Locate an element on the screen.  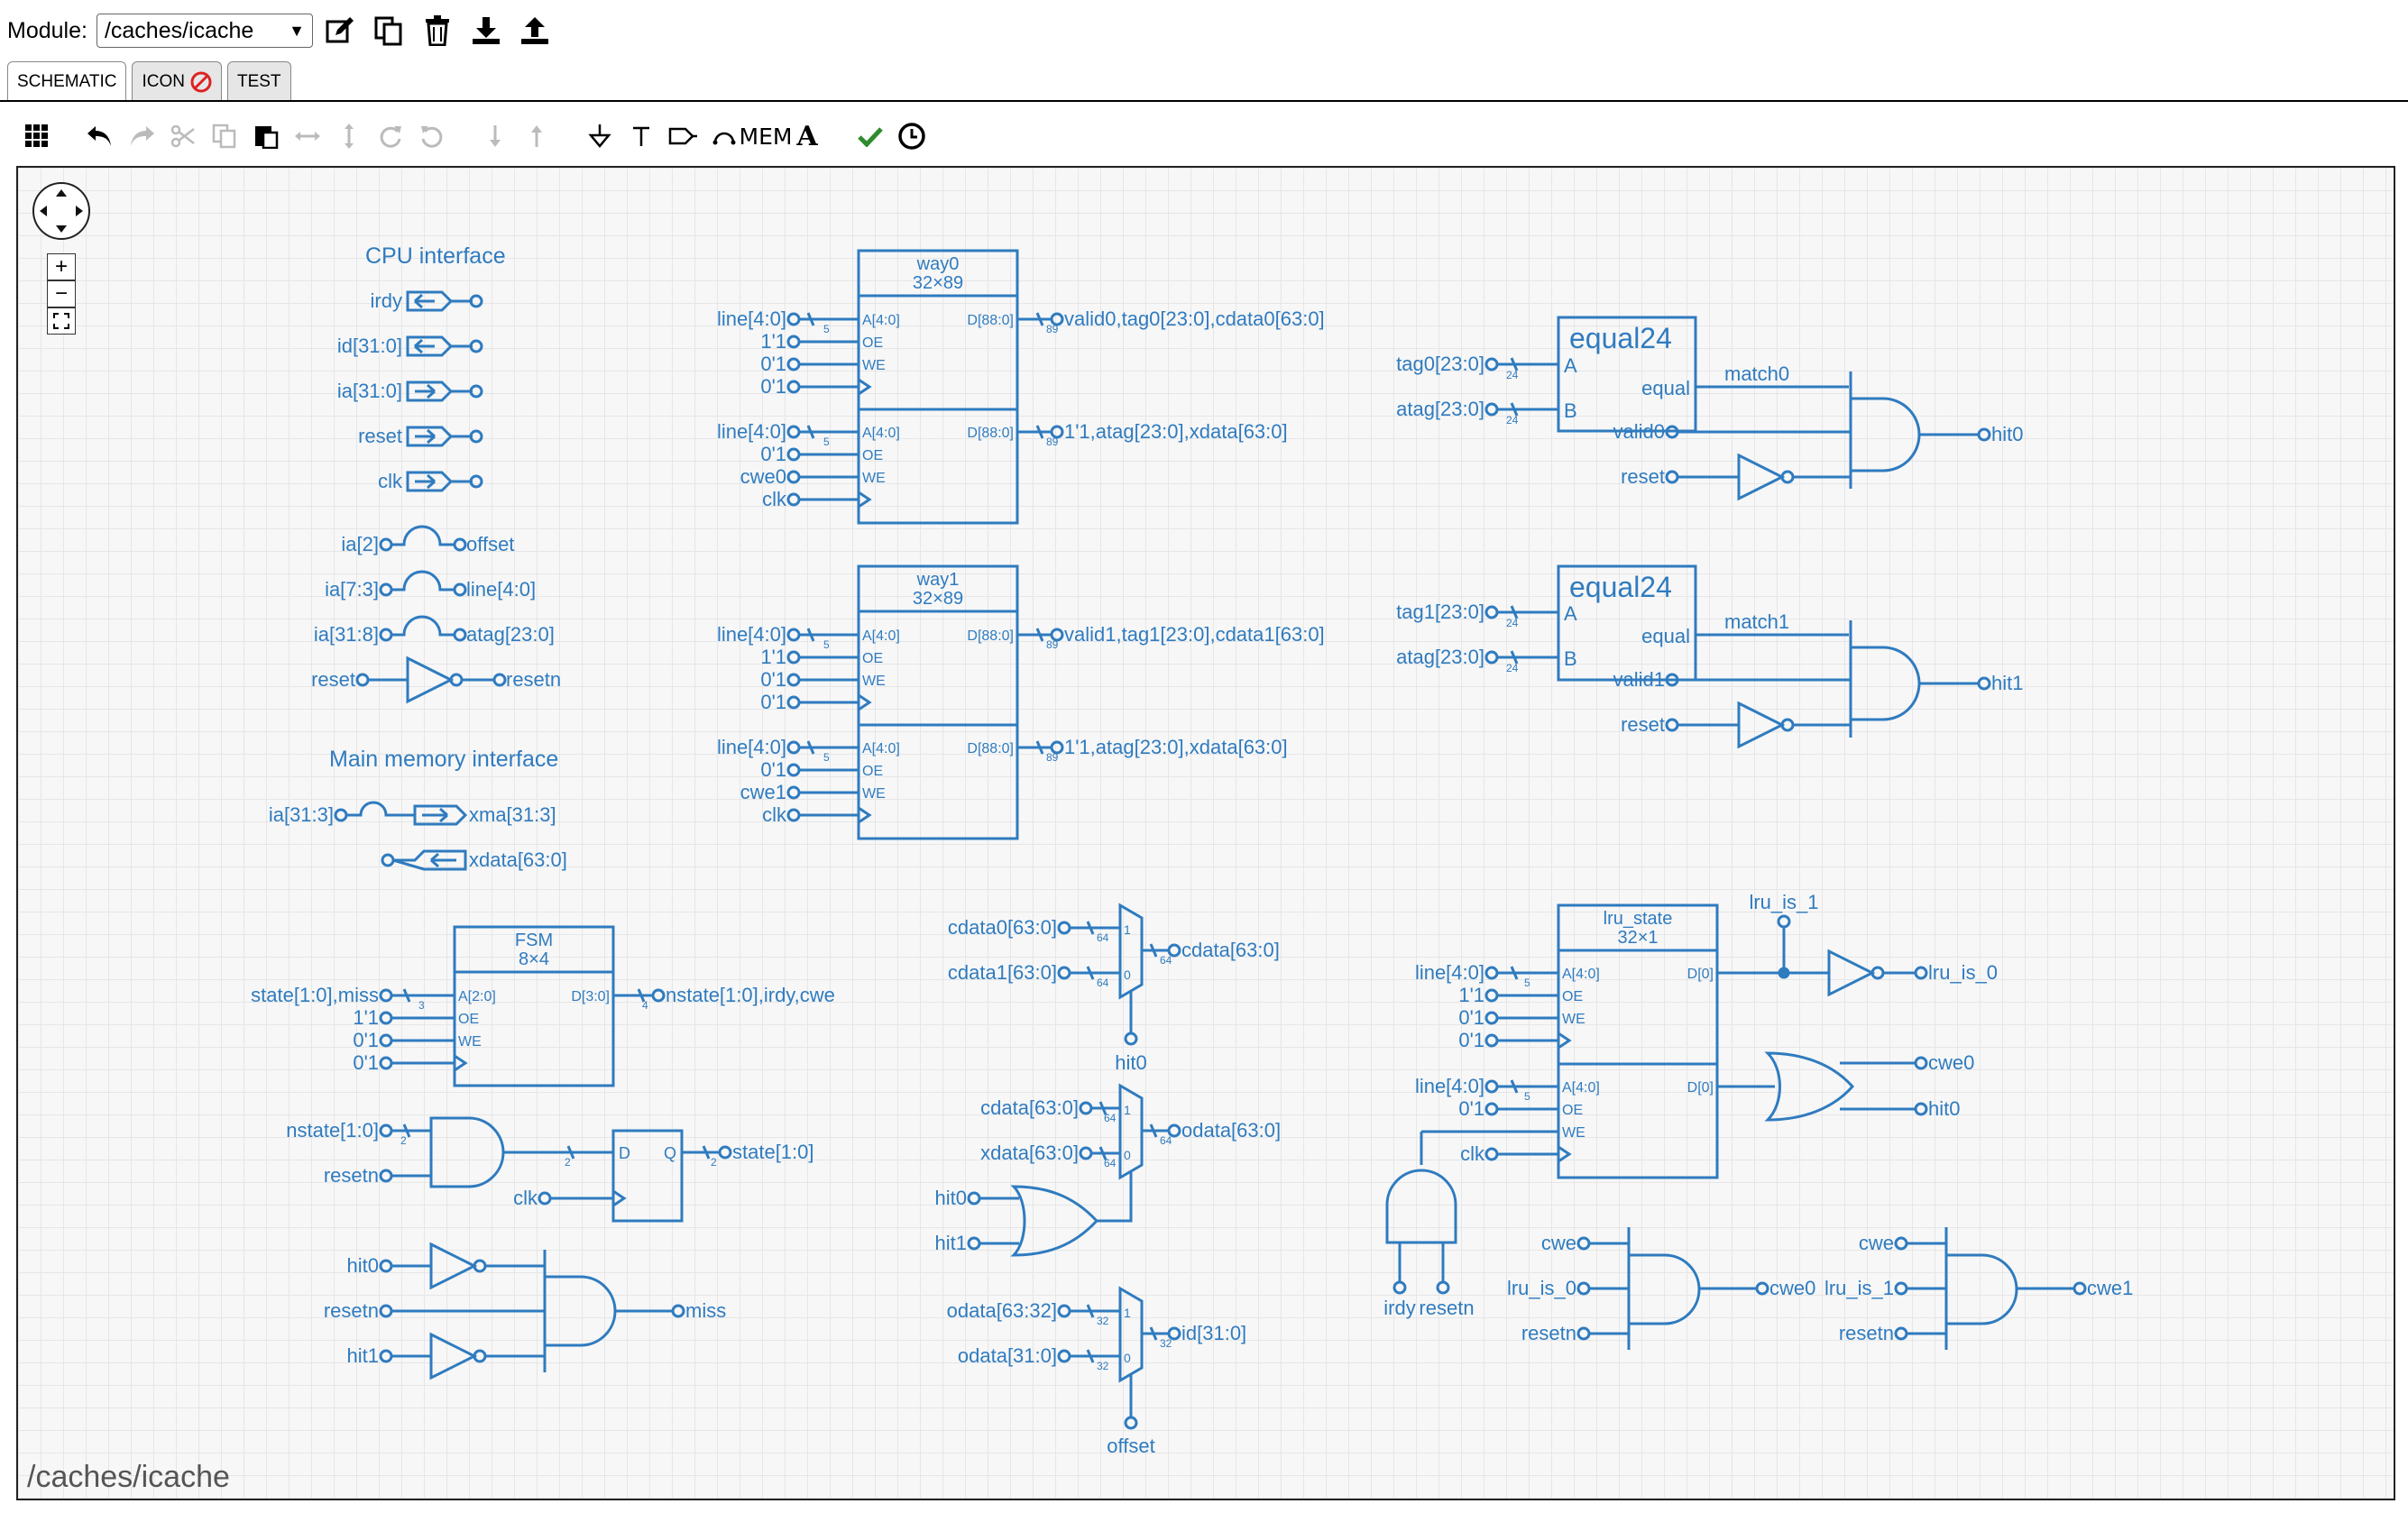
pin-label: Q is located at coordinates (670, 1153).